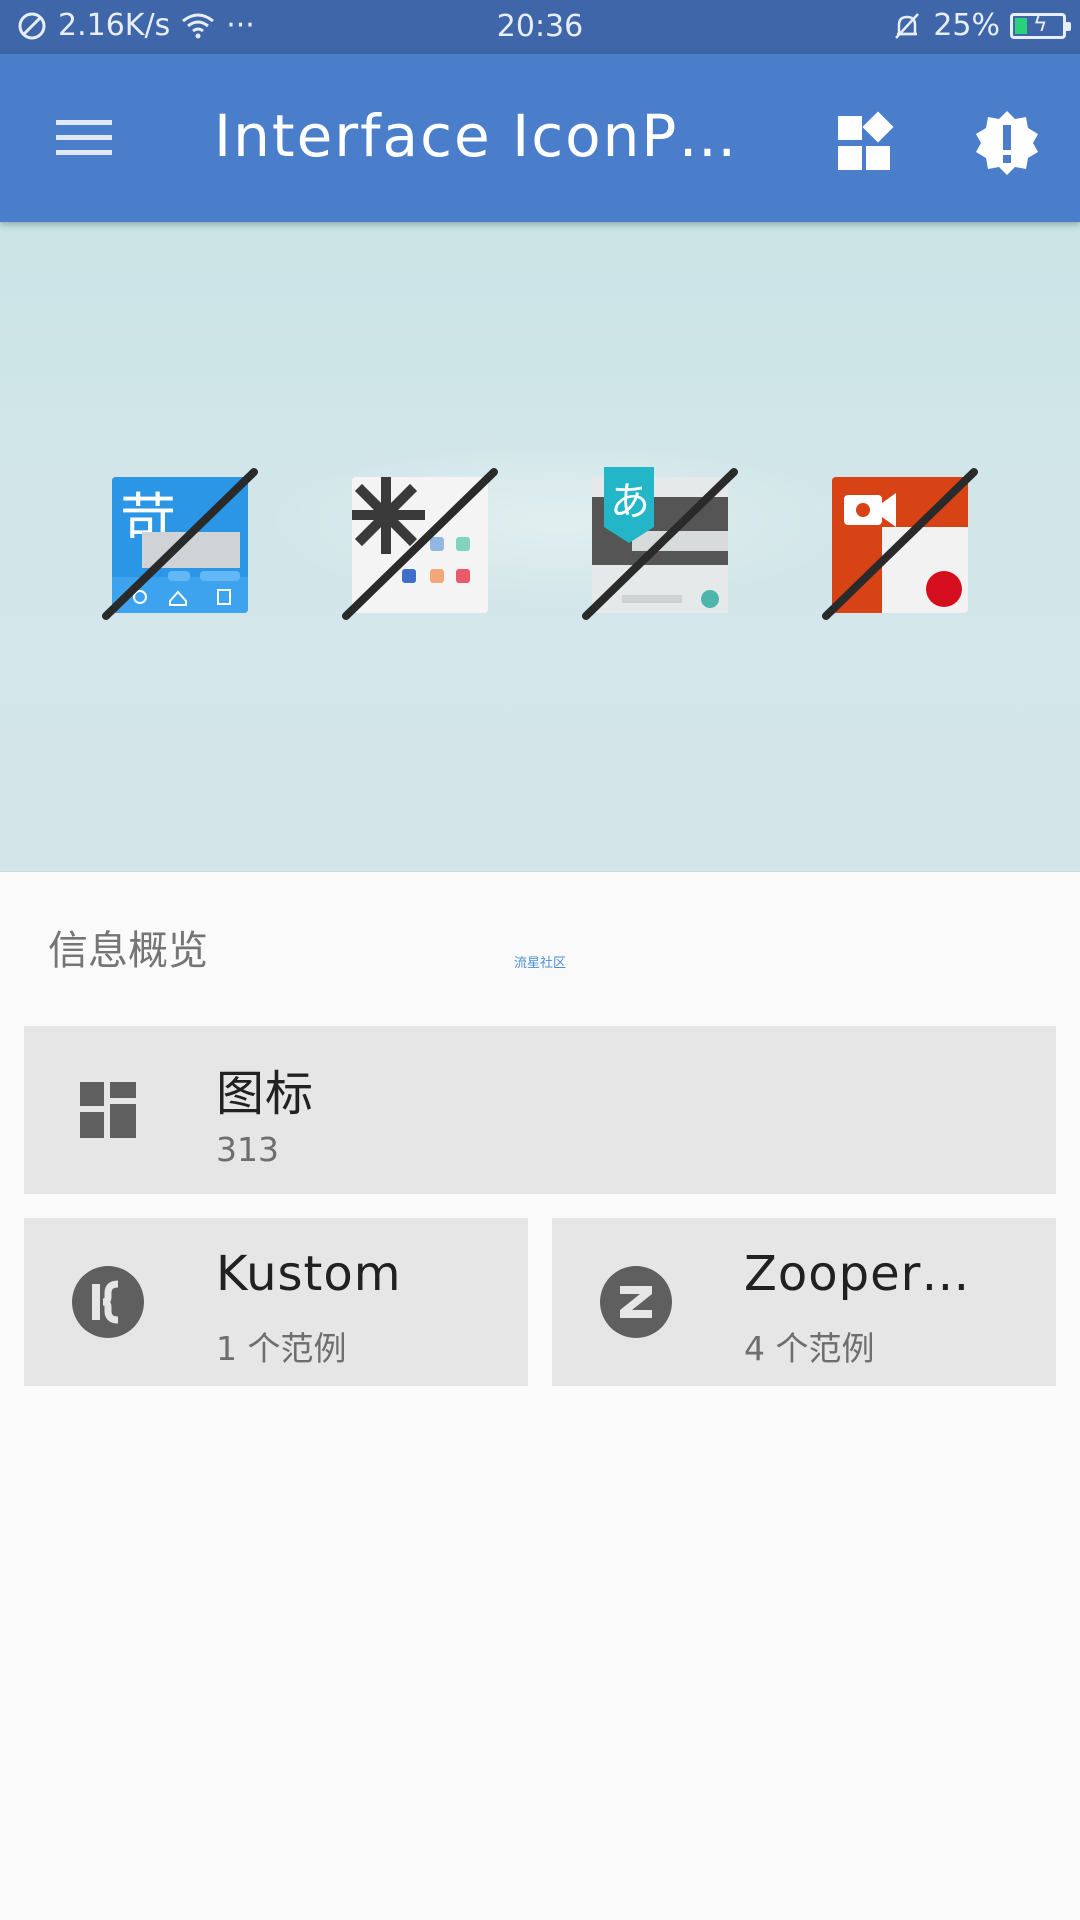 This screenshot has height=1920, width=1080. What do you see at coordinates (247, 1149) in the screenshot?
I see `card-count: 313` at bounding box center [247, 1149].